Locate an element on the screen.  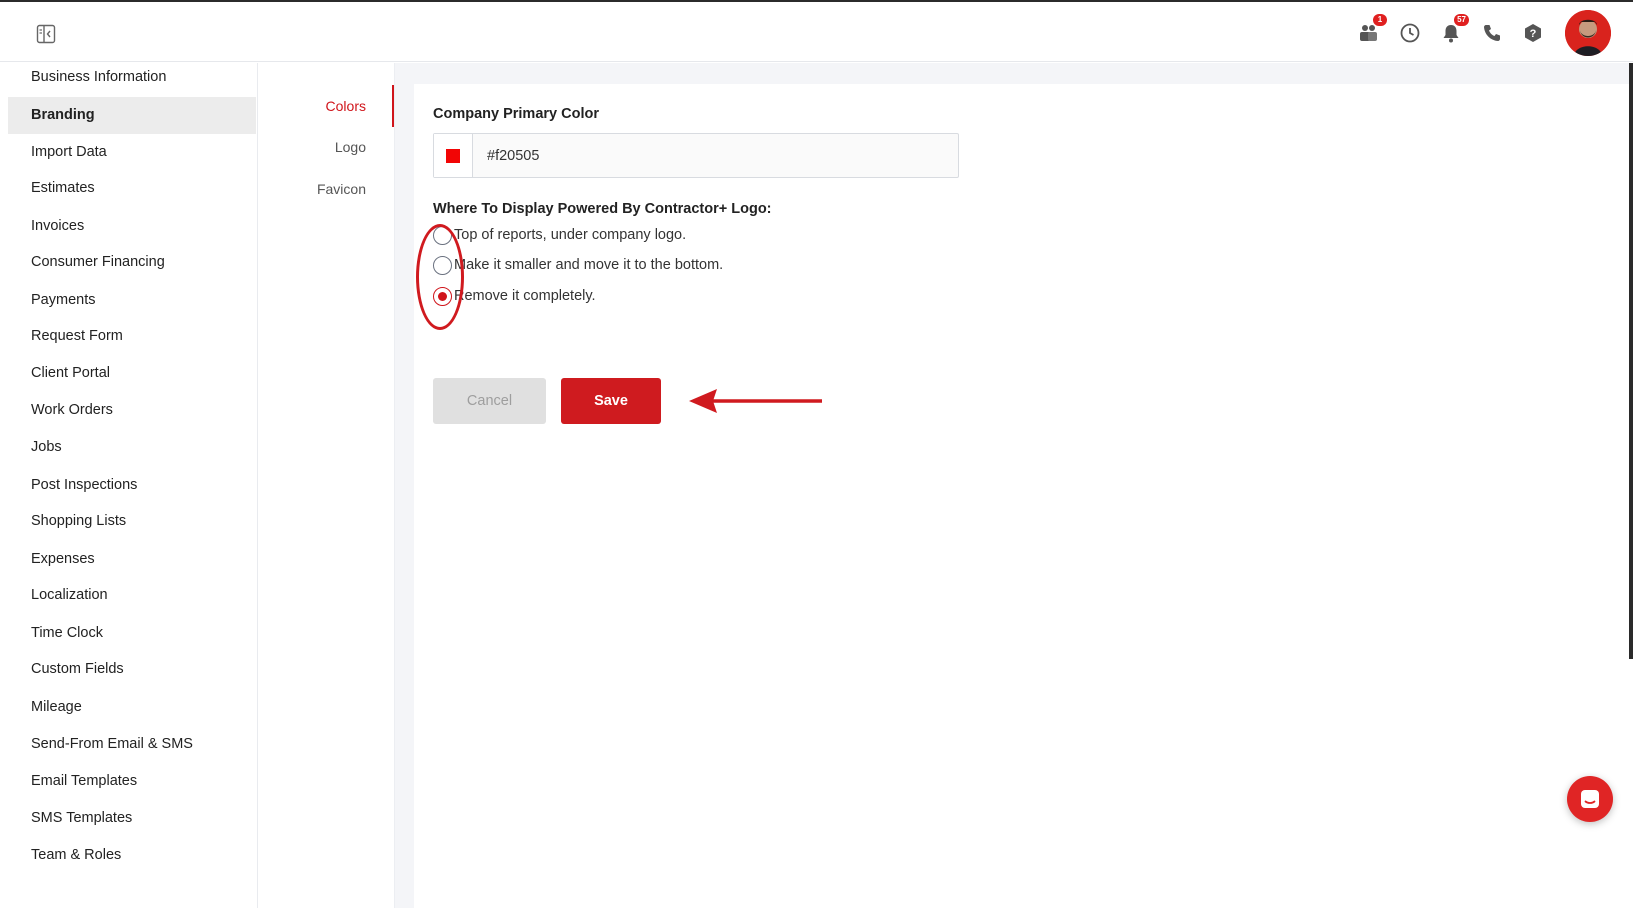
sidebar-item-jobs: Jobs is located at coordinates (132, 447).